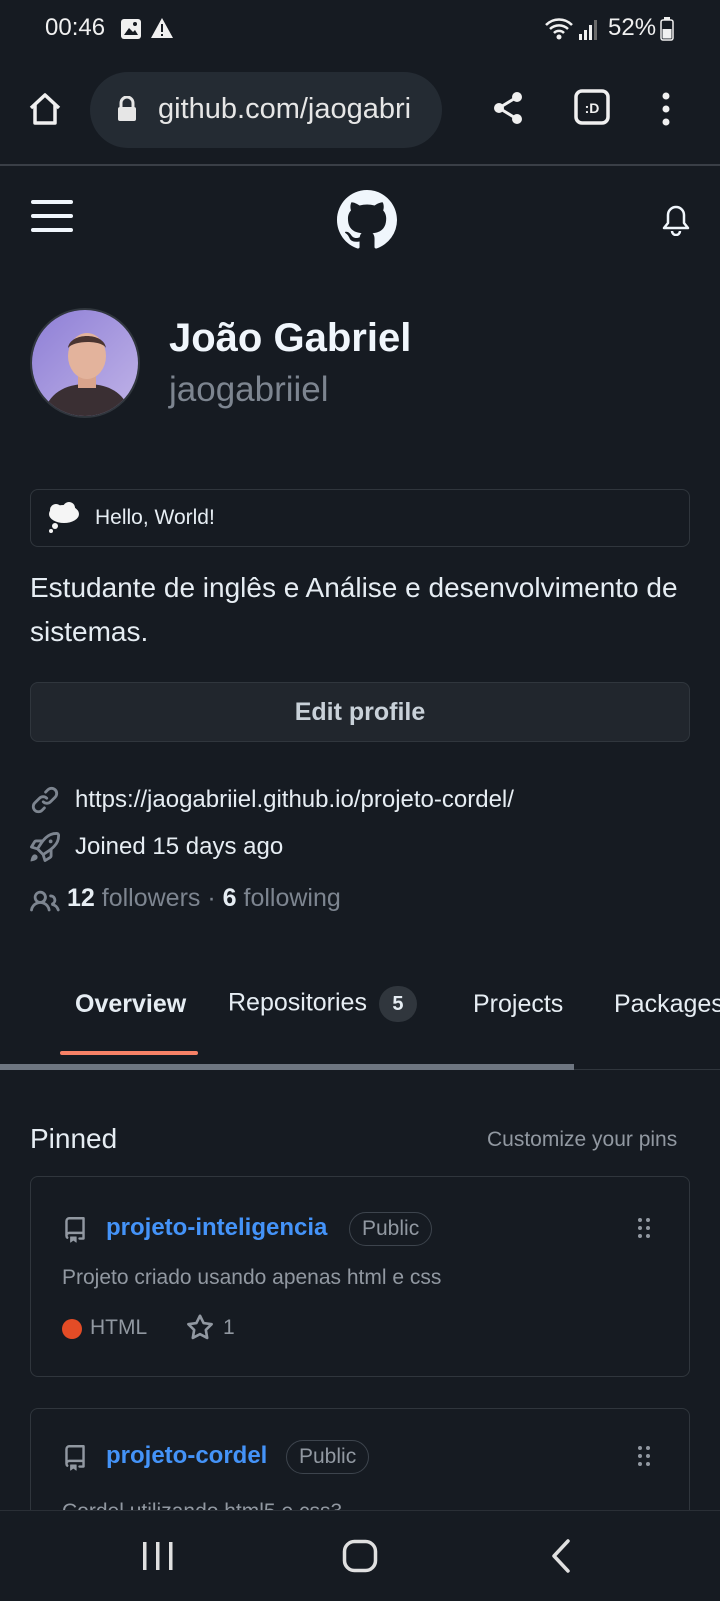 This screenshot has height=1601, width=720. What do you see at coordinates (249, 389) in the screenshot?
I see `profile-username: jaogabriiel` at bounding box center [249, 389].